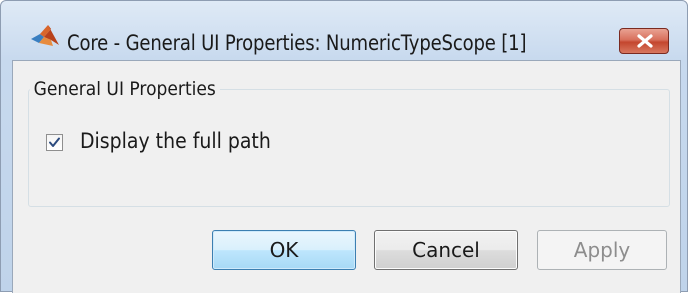 This screenshot has height=294, width=690. I want to click on group-title: General UI Properties, so click(125, 89).